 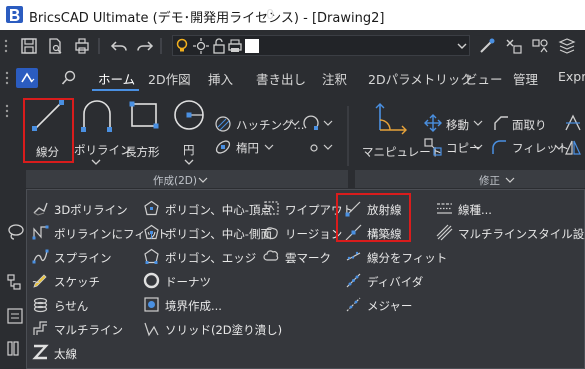 What do you see at coordinates (334, 78) in the screenshot?
I see `tab-annotate: 注釈` at bounding box center [334, 78].